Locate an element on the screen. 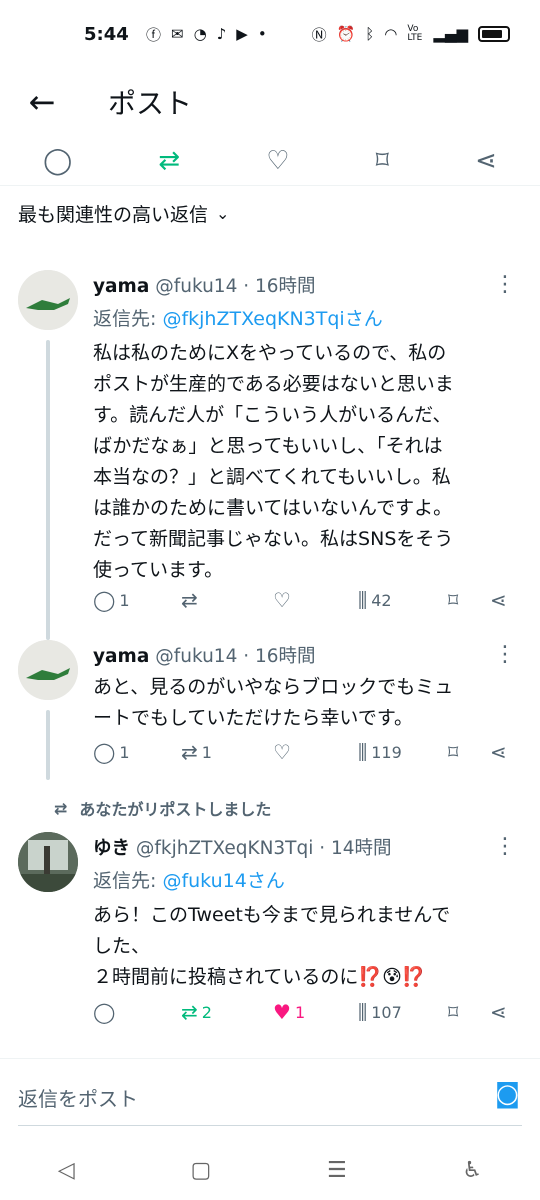 The image size is (540, 1200). camera-button: ◙ is located at coordinates (507, 1094).